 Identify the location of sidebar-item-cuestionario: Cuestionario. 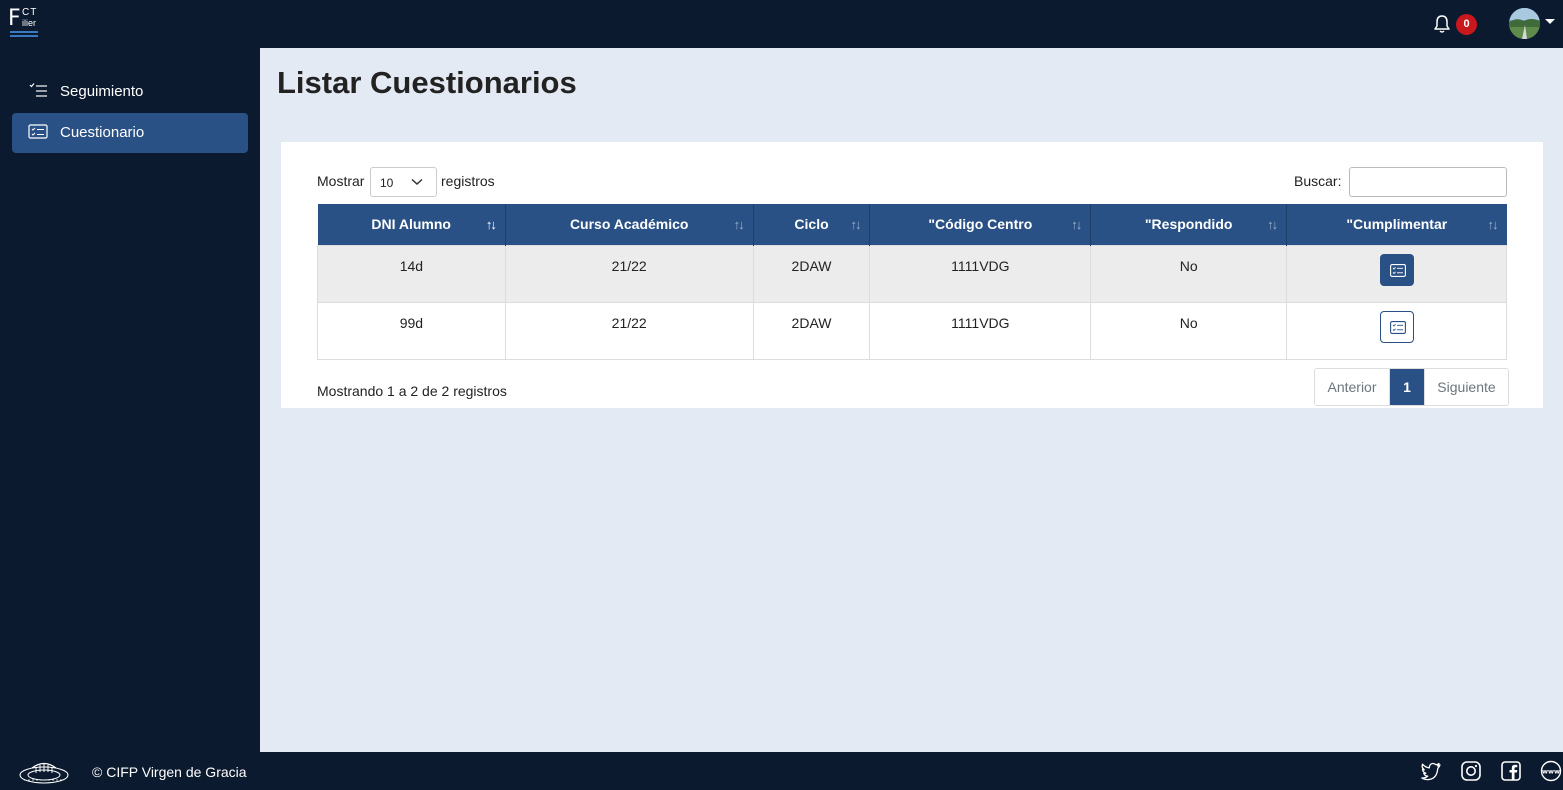
(130, 133).